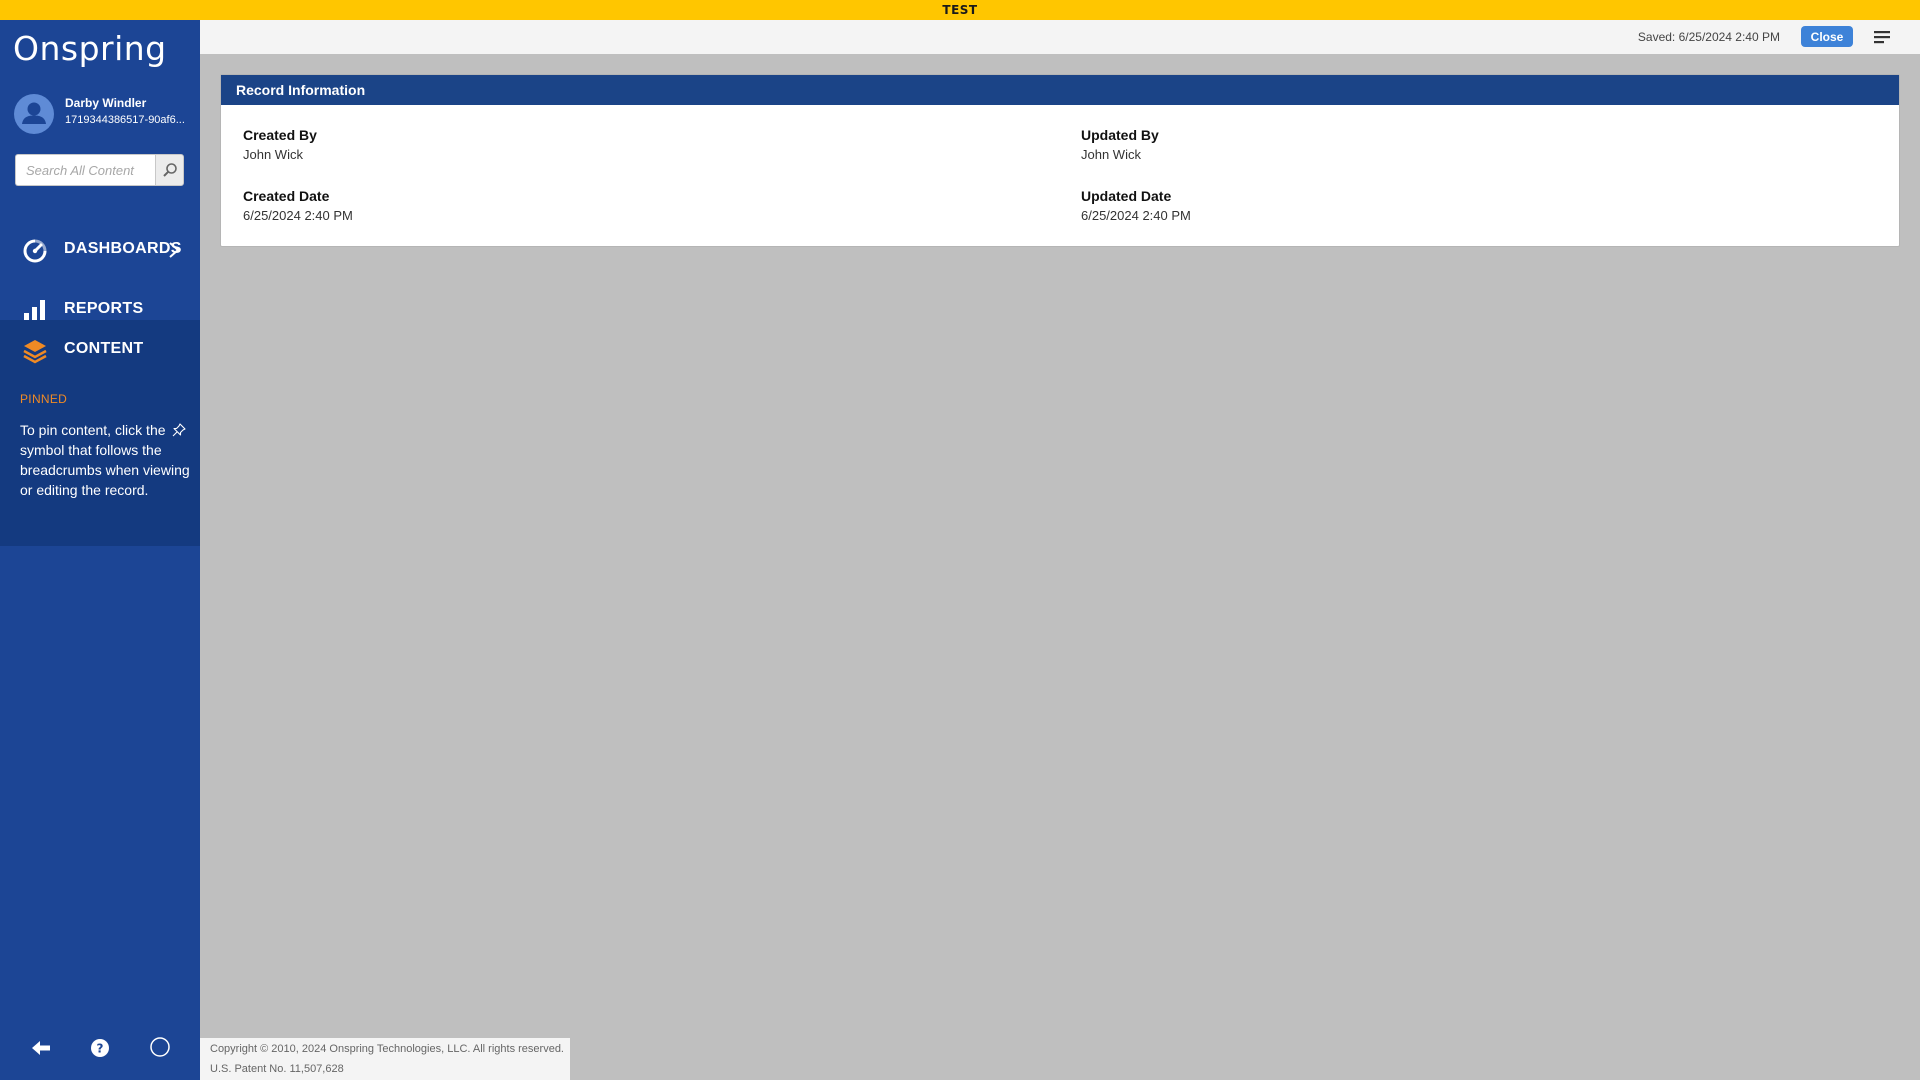  I want to click on environment-banner: TEST, so click(960, 10).